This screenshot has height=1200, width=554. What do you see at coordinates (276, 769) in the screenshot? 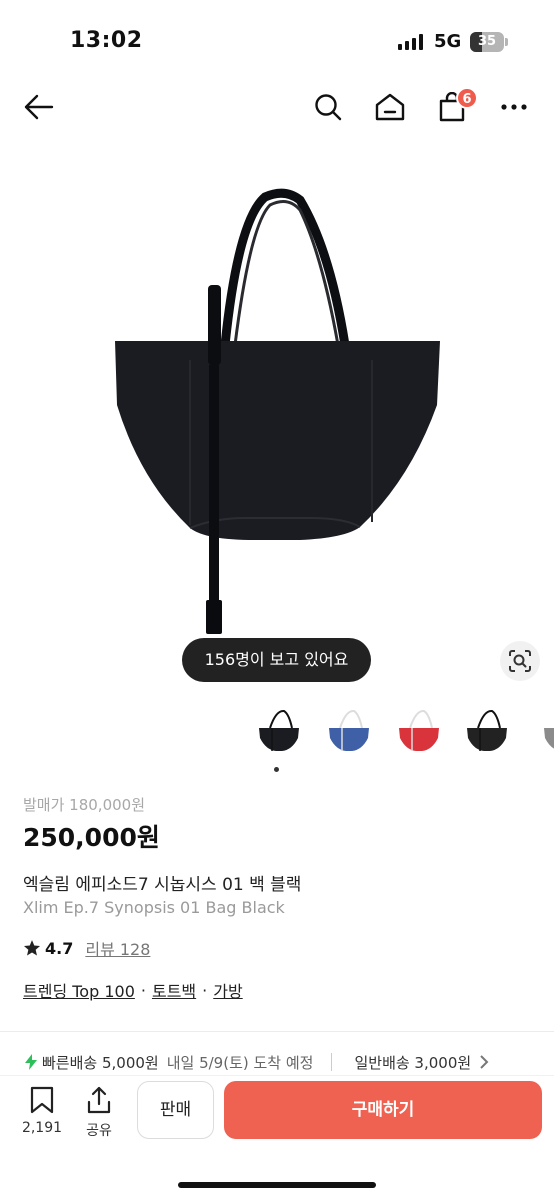
I see `thumbnail-selected-indicator` at bounding box center [276, 769].